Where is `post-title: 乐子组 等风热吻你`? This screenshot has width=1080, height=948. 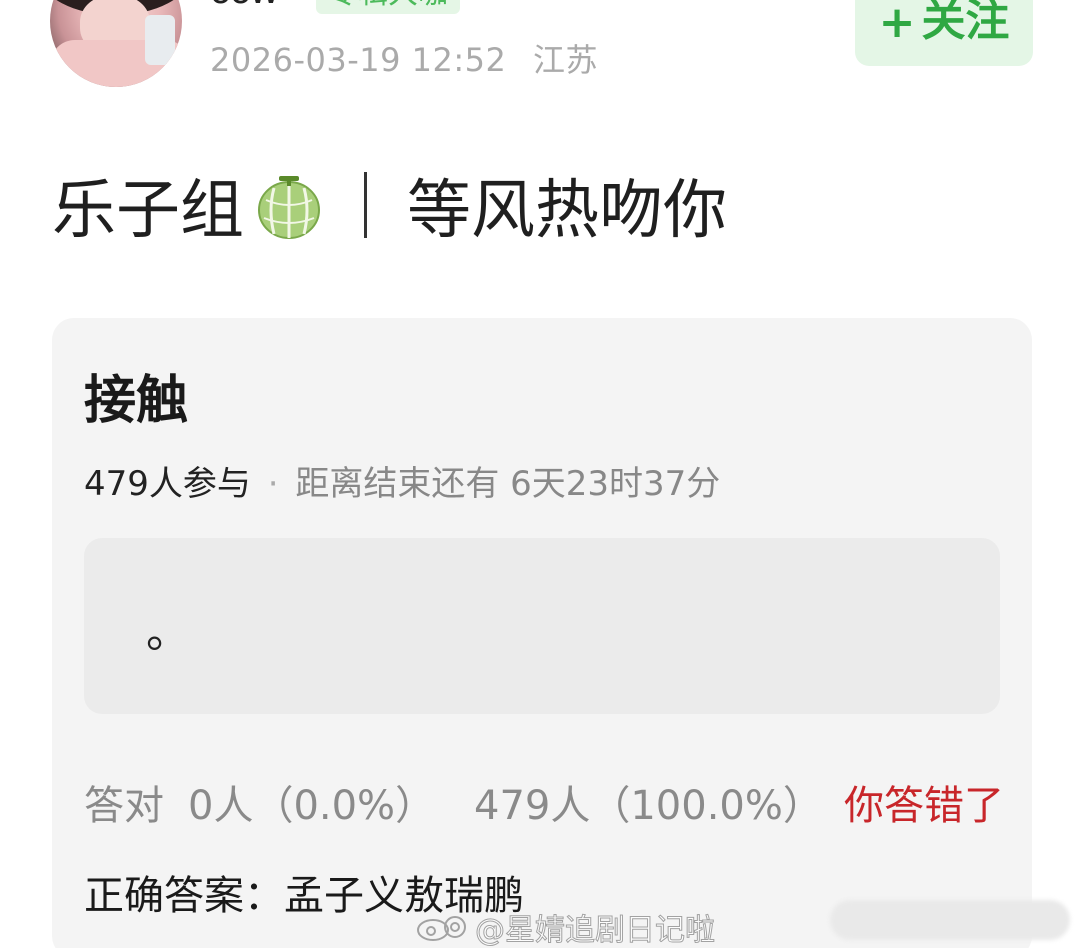
post-title: 乐子组 等风热吻你 is located at coordinates (389, 205).